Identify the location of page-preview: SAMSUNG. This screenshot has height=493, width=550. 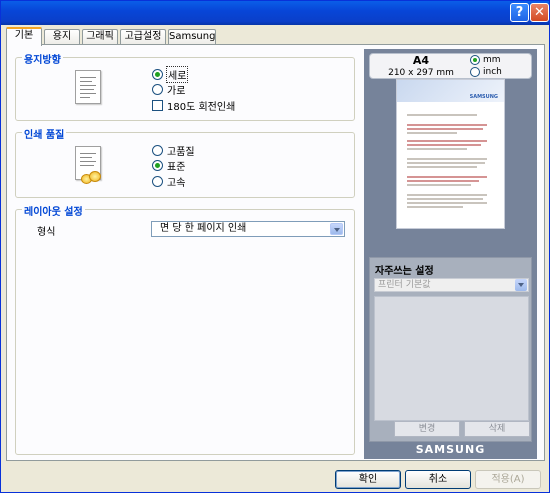
(450, 154).